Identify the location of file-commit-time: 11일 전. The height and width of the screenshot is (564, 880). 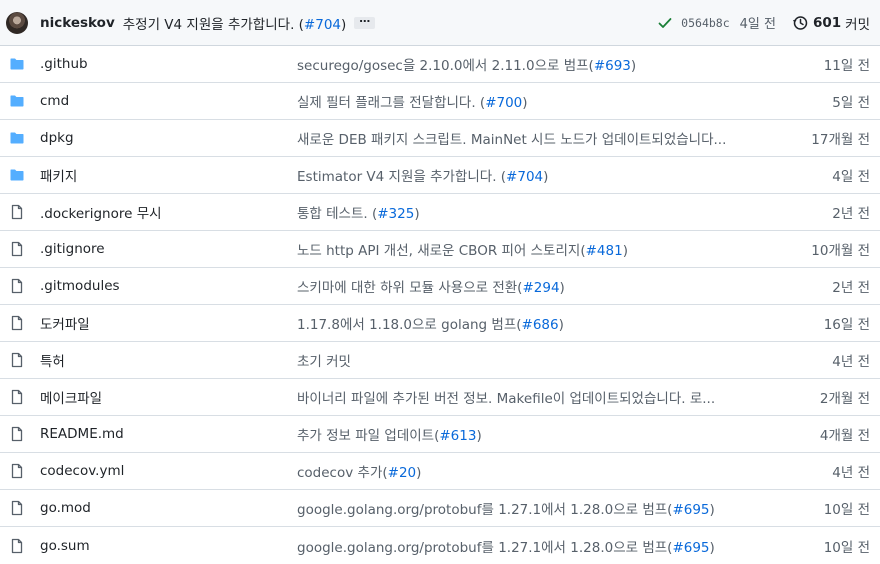
(846, 66).